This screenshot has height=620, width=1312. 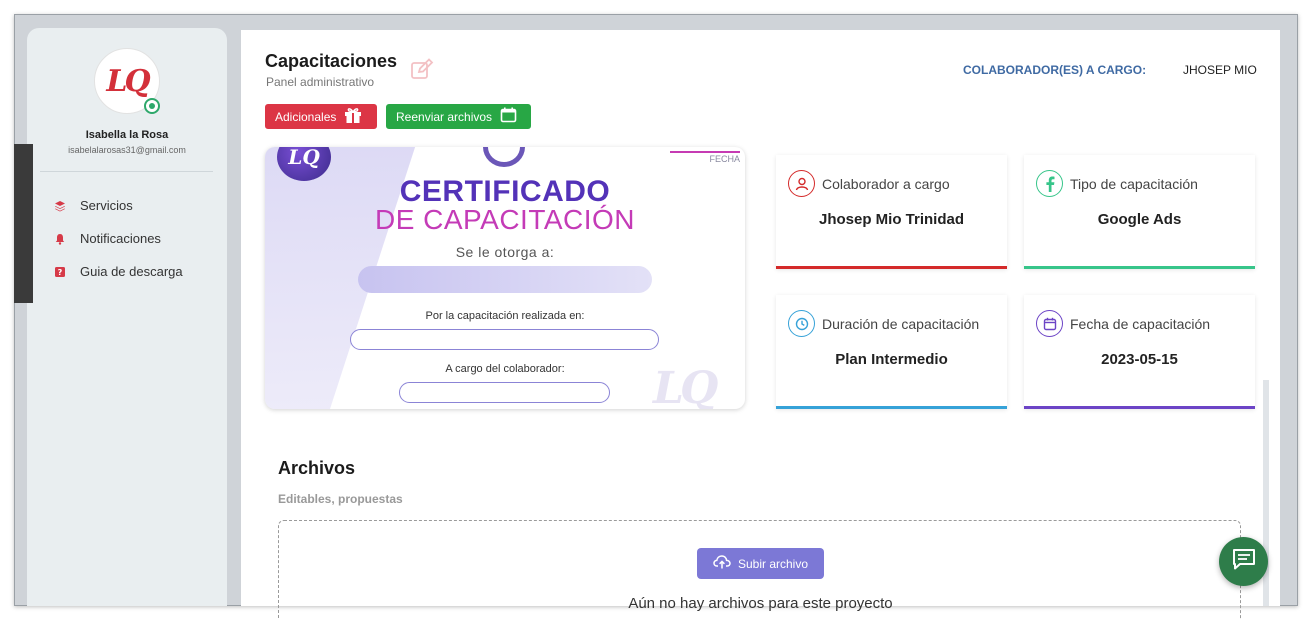 I want to click on user-name: Isabella la Rosa, so click(x=127, y=135).